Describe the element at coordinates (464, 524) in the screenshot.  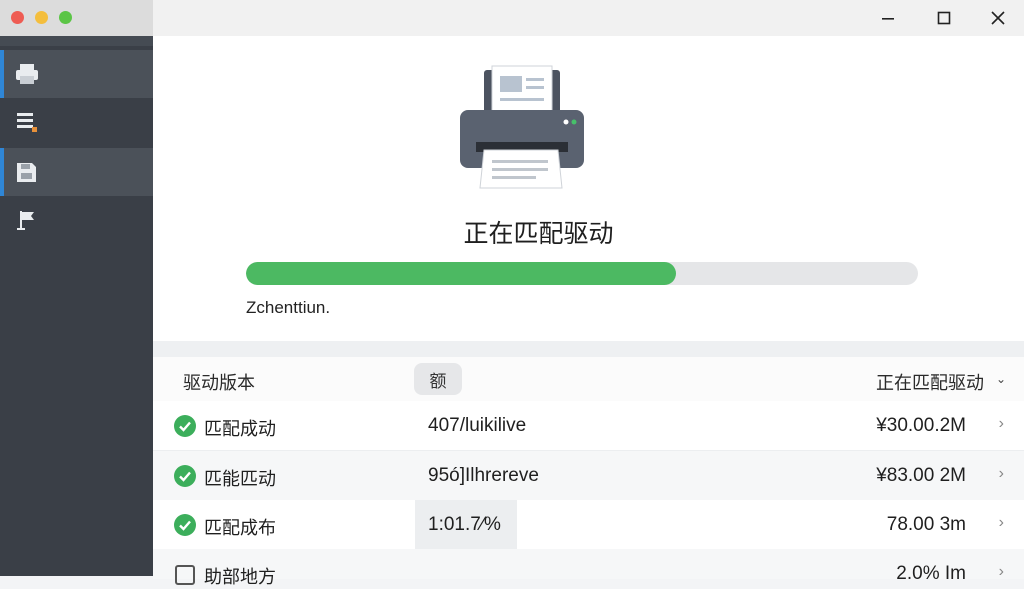
I see `row-version: 1:01.7⁄%` at that location.